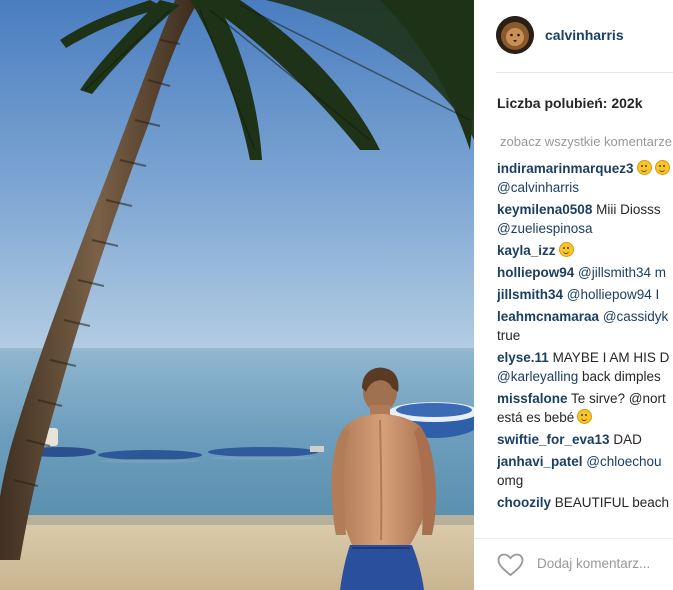 This screenshot has width=673, height=590. Describe the element at coordinates (626, 209) in the screenshot. I see `comment-text: Miii Diosss` at that location.